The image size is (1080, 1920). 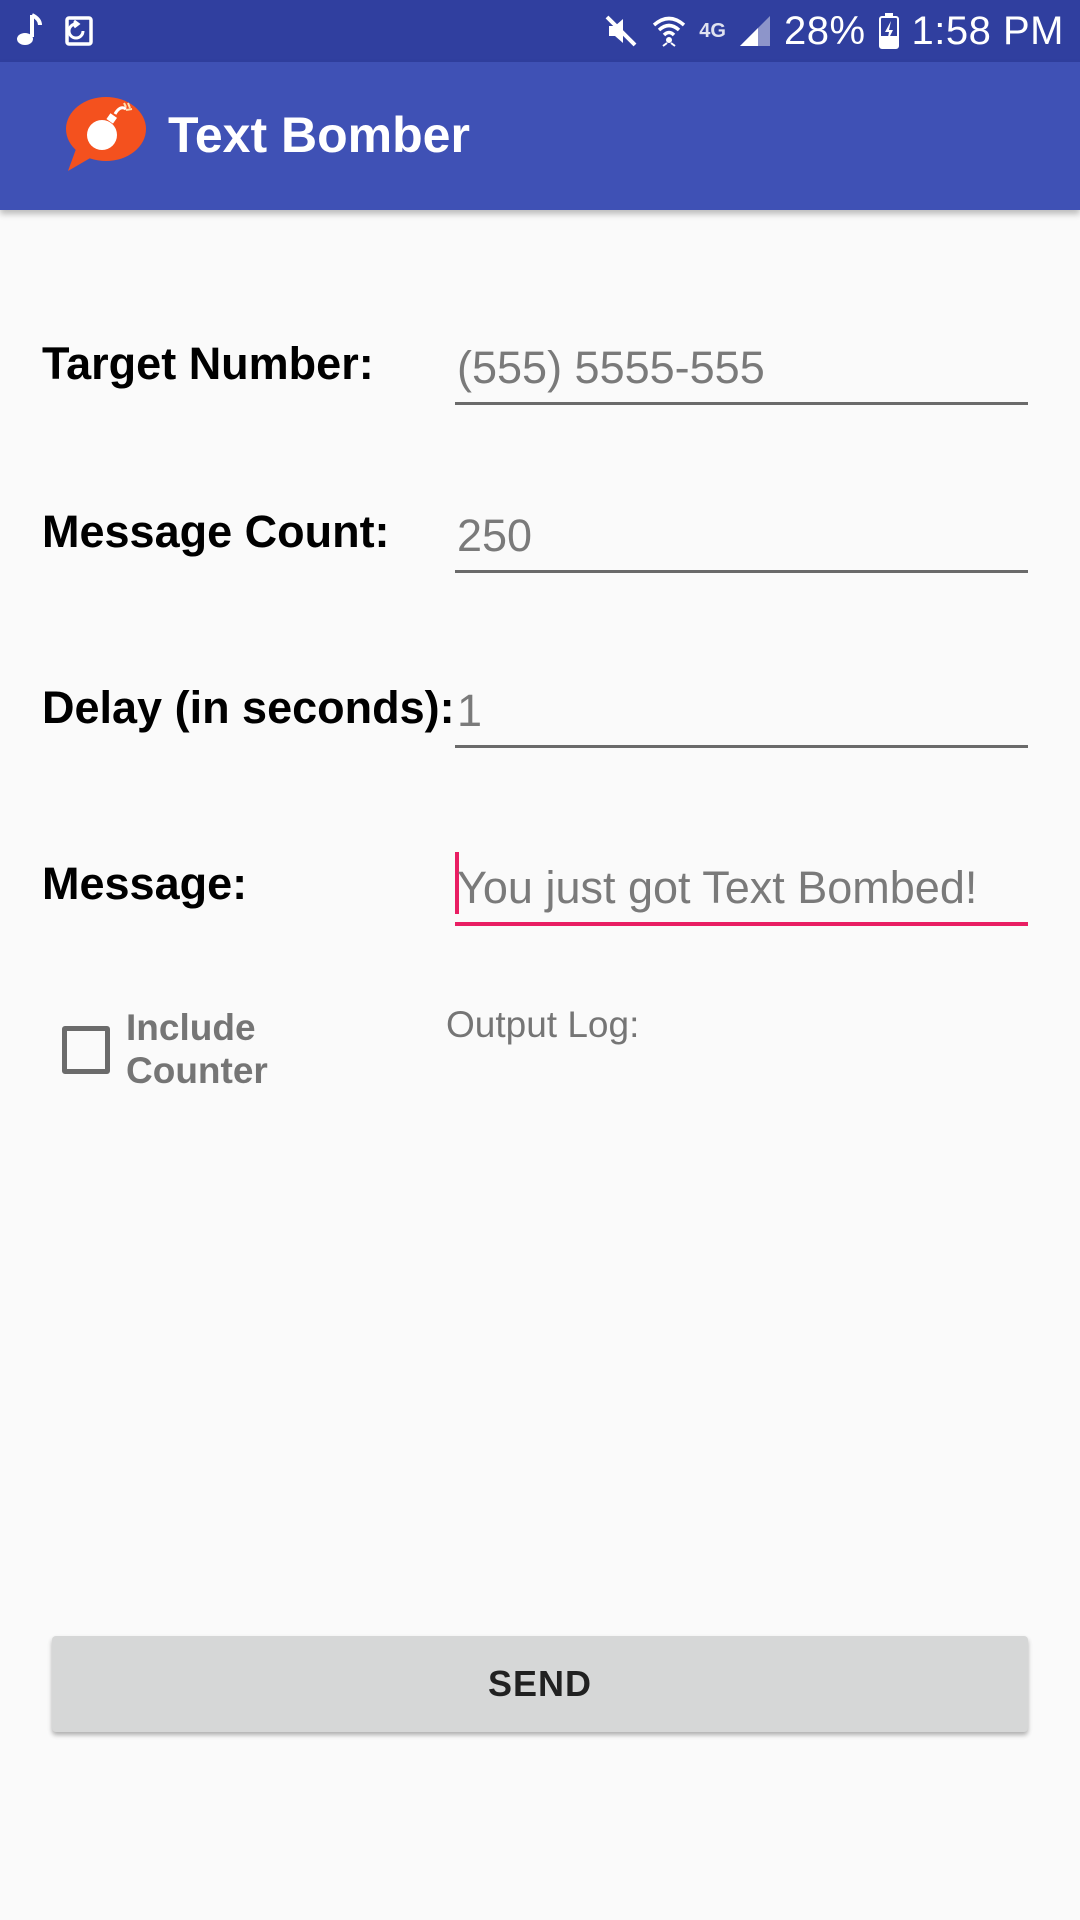 I want to click on delay-label: Delay (in seconds):, so click(x=248, y=707).